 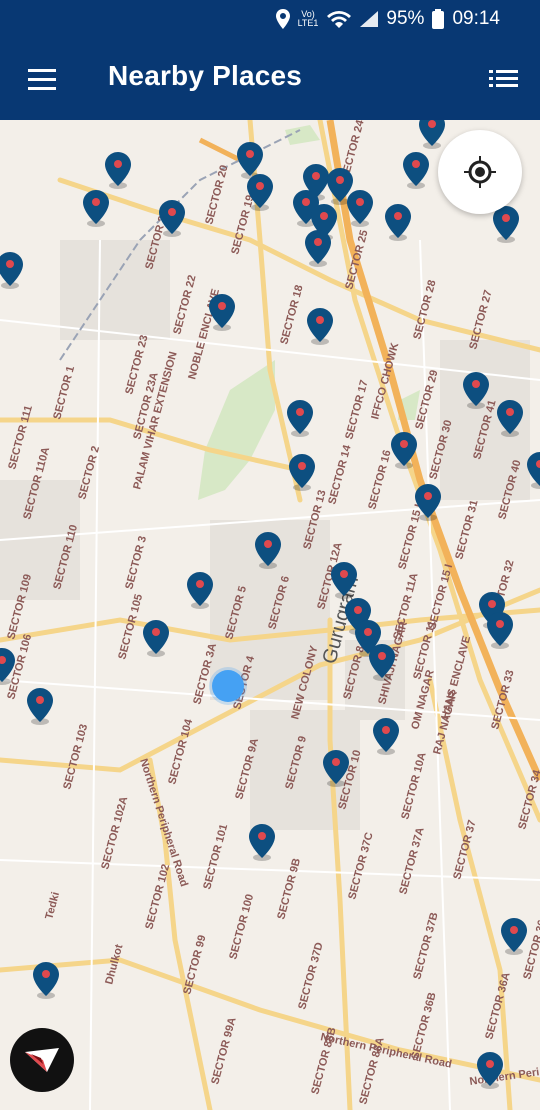 I want to click on svg-text: SECTOR 3, so click(x=136, y=563).